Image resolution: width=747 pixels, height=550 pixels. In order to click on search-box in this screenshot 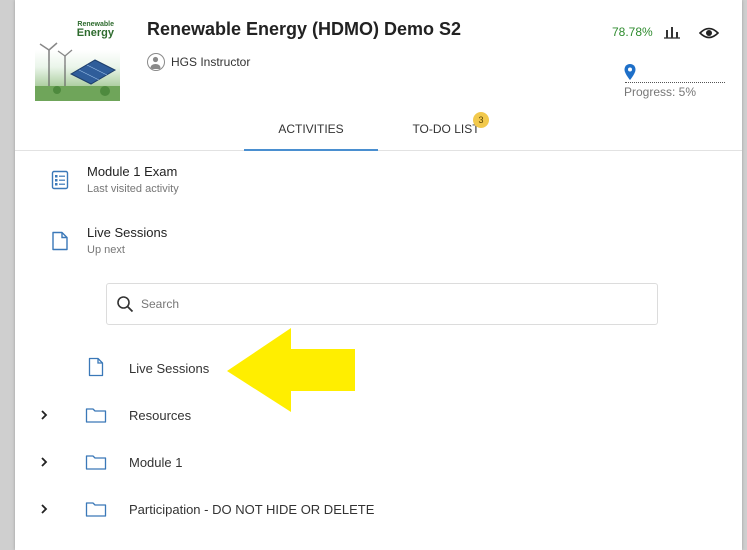, I will do `click(382, 304)`.